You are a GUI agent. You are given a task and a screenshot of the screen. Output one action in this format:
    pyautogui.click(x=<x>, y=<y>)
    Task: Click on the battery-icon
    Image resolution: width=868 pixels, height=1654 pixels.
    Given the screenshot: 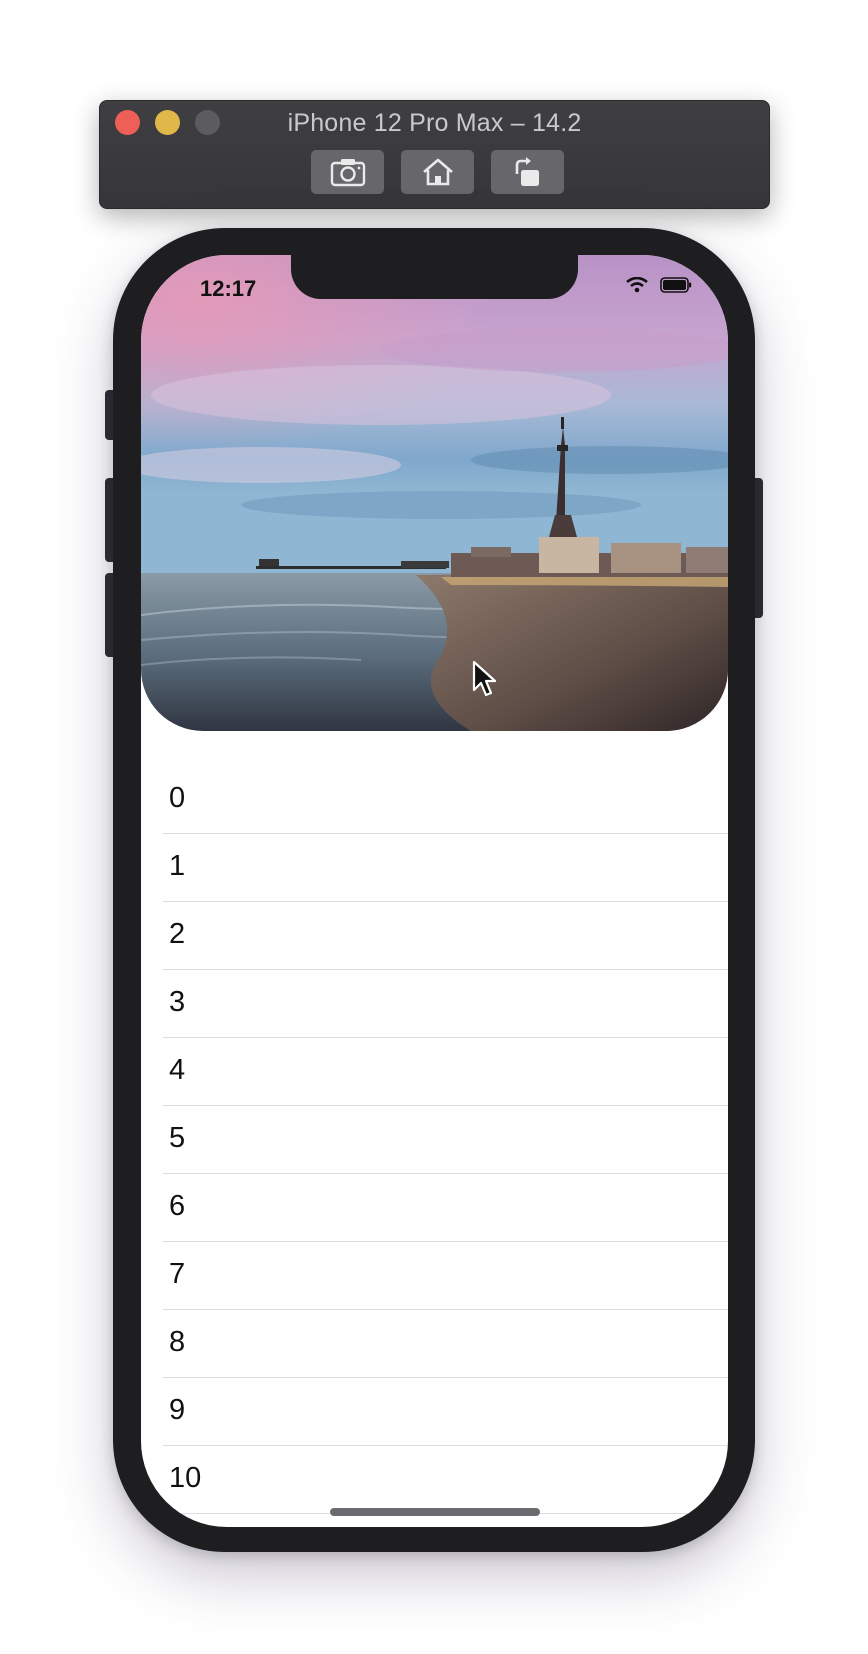 What is the action you would take?
    pyautogui.click(x=676, y=285)
    